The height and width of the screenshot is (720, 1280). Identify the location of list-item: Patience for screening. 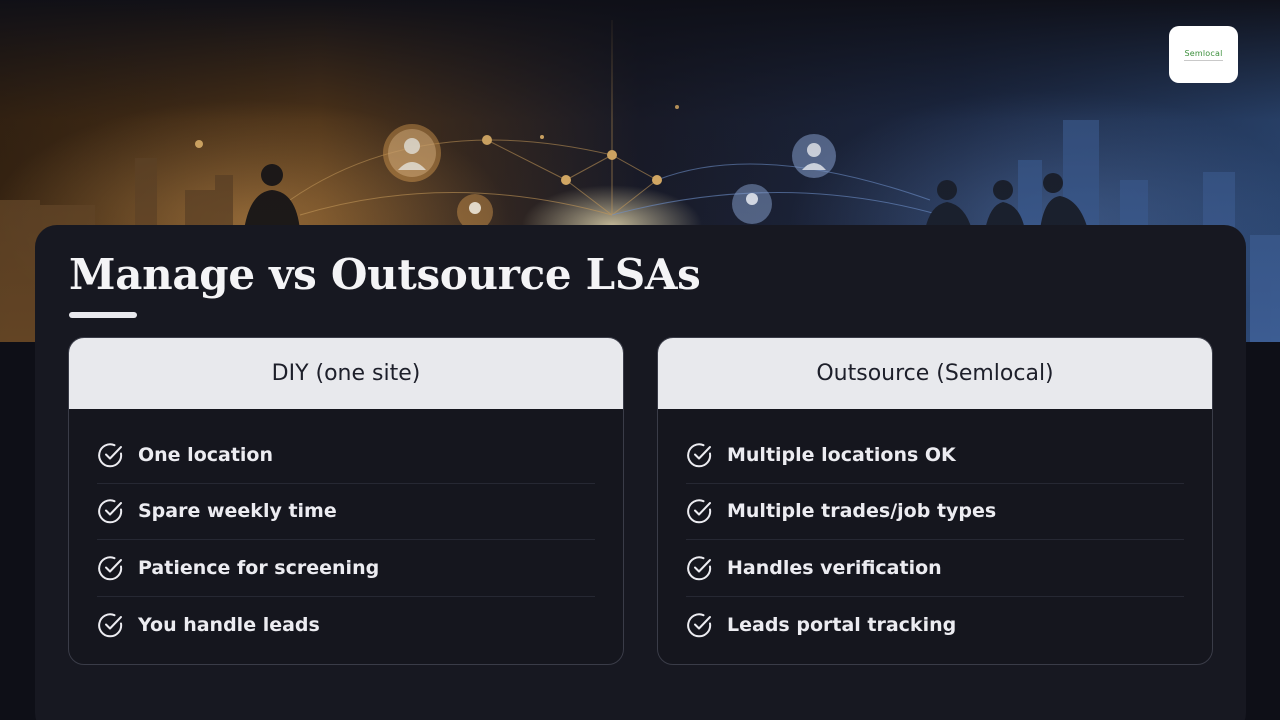
(346, 568).